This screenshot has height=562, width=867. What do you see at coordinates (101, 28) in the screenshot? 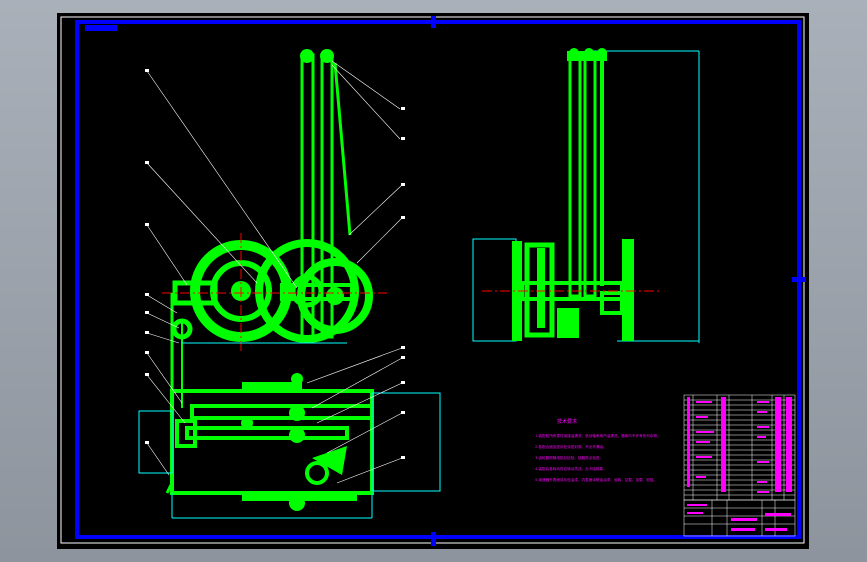
I see `corner-mark` at bounding box center [101, 28].